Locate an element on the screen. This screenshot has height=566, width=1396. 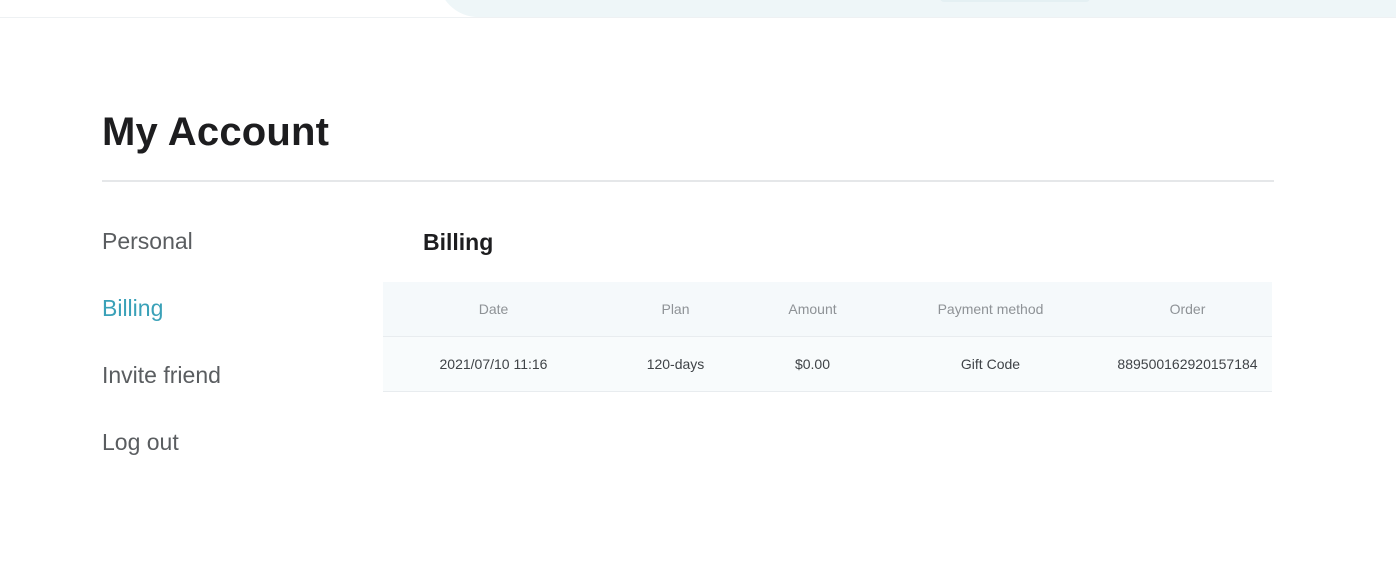
nav-item-log-out: Log out is located at coordinates (161, 442).